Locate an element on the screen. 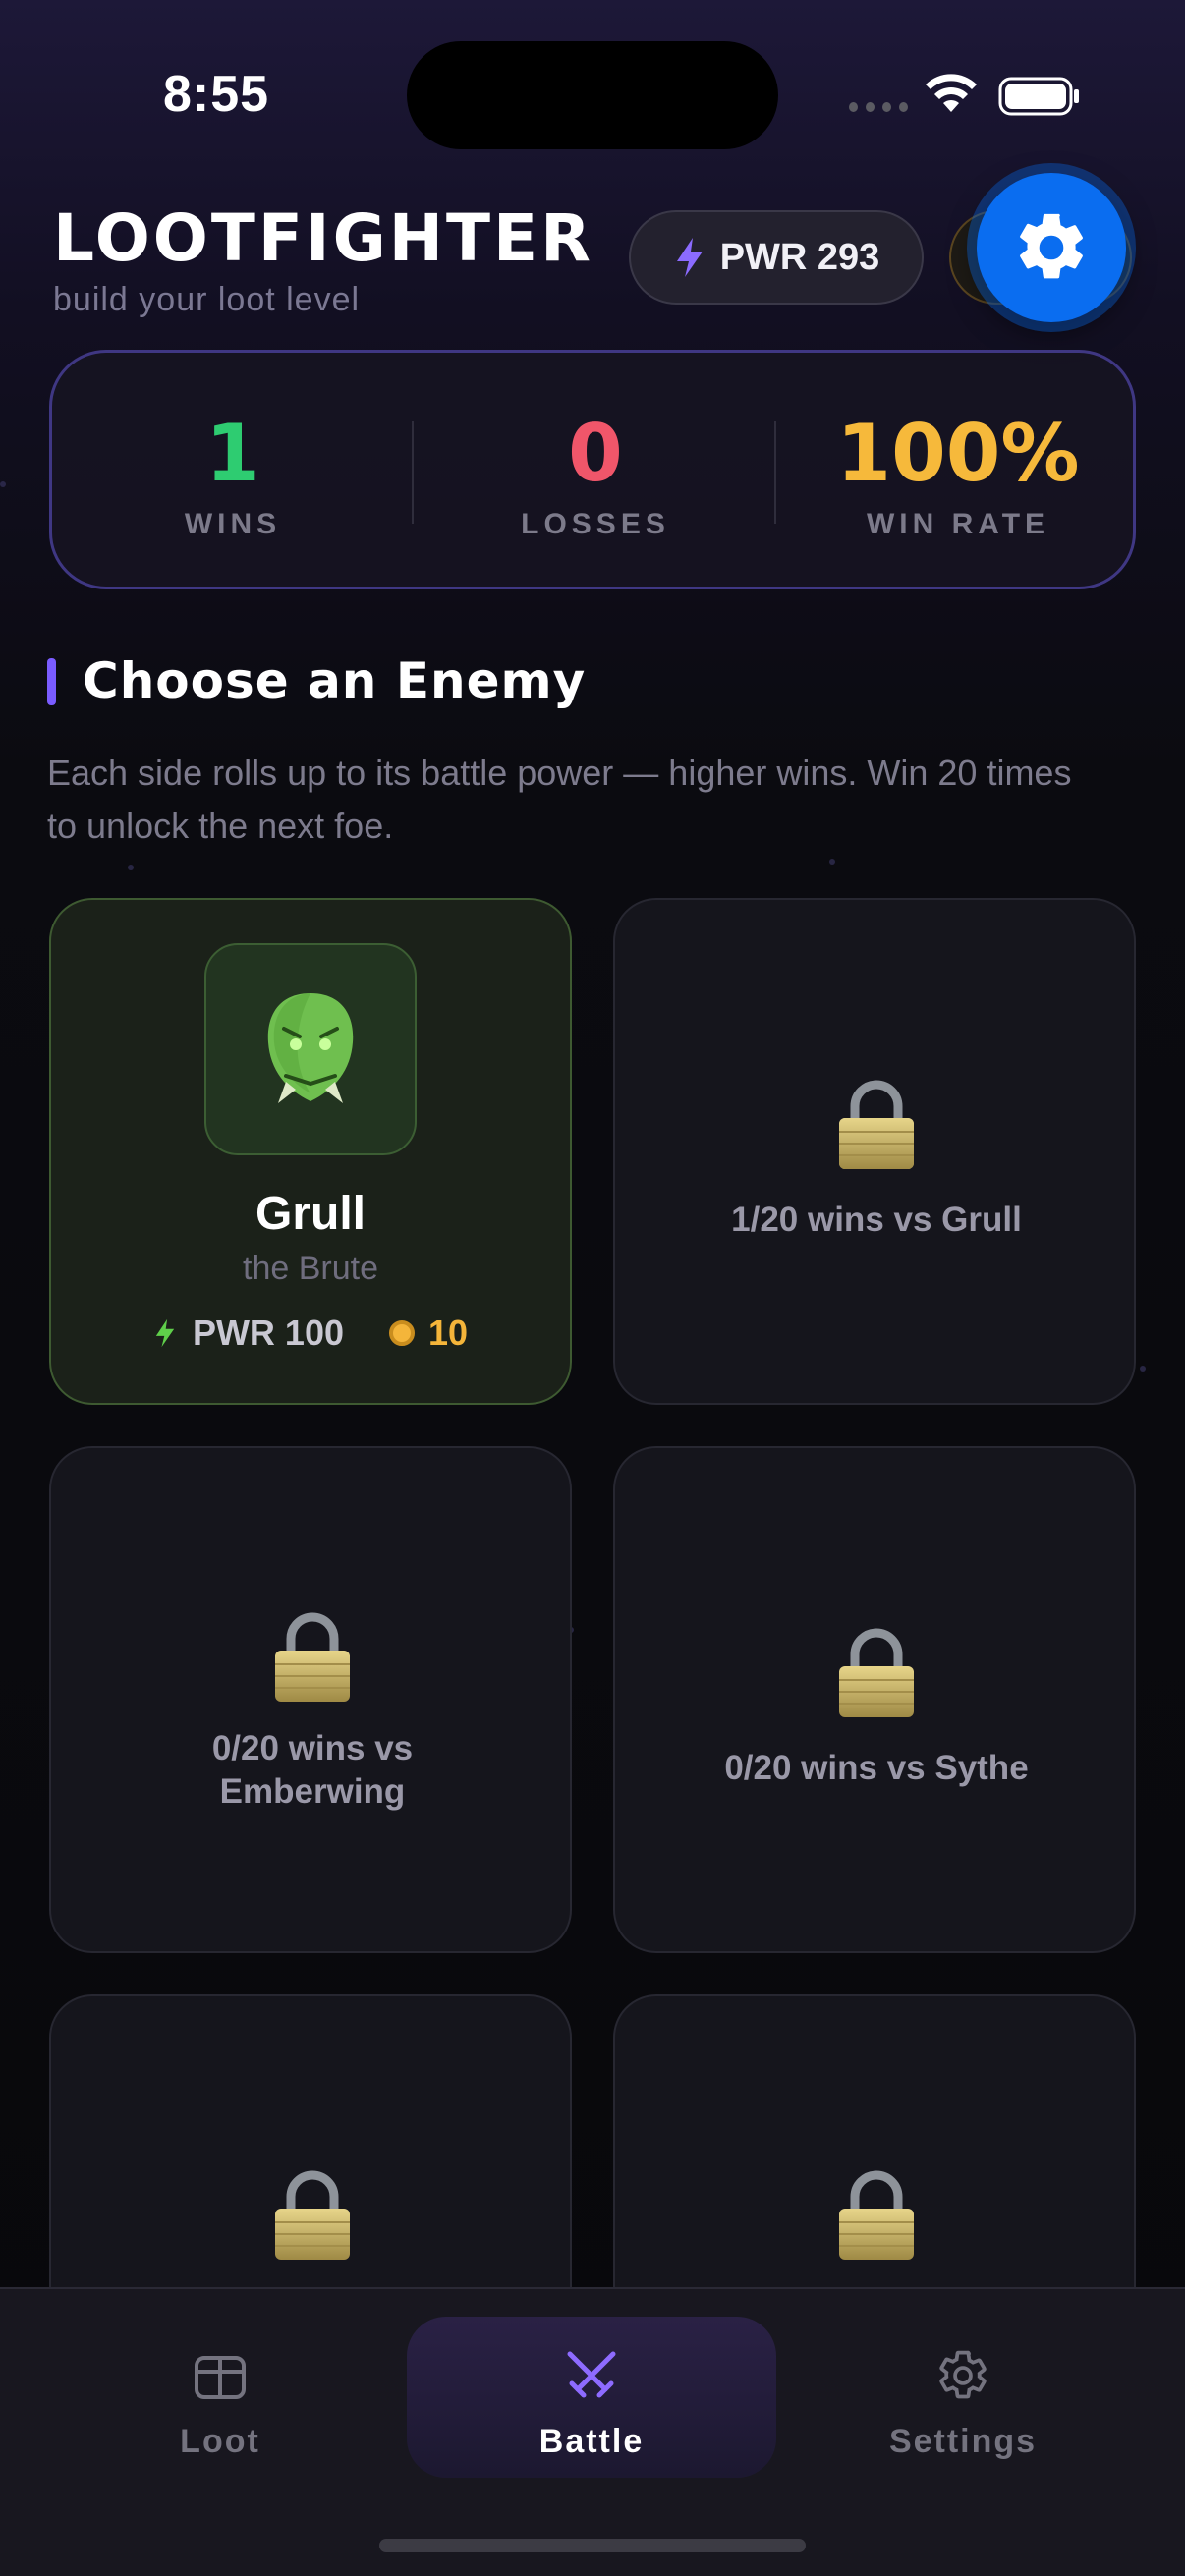  enemy-power-value: PWR 100 is located at coordinates (268, 1333).